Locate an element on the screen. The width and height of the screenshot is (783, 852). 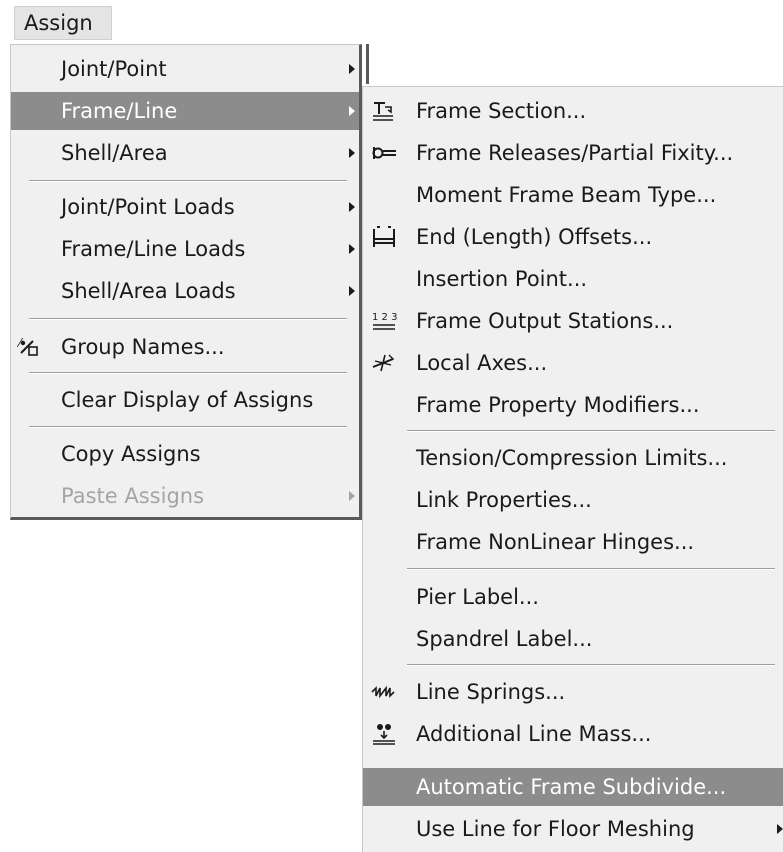
menu-item-frame-line: Frame/Line is located at coordinates (185, 111).